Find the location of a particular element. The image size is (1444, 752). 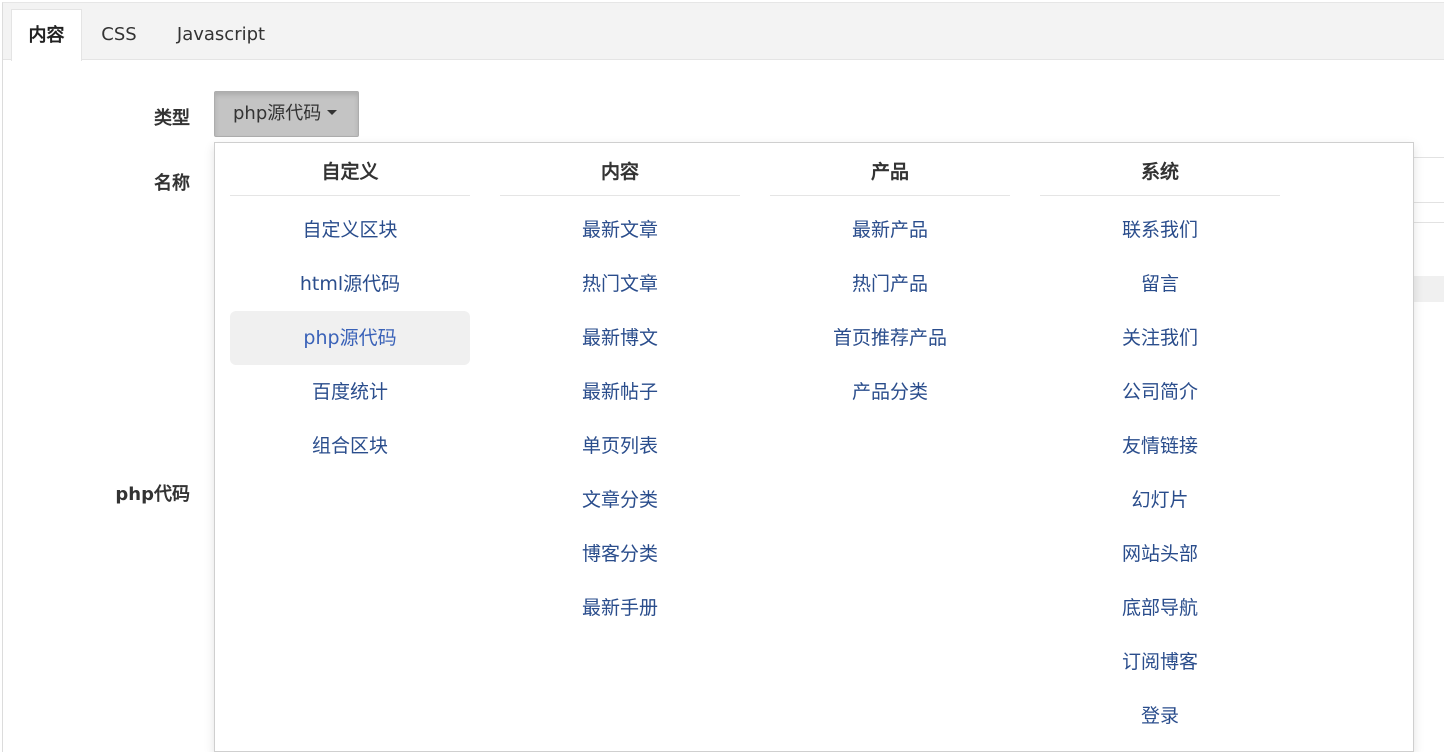

menu-column-custom: 自定义 自定义区块 html源代码 php源代码 百度统计 组合区块 is located at coordinates (350, 308).